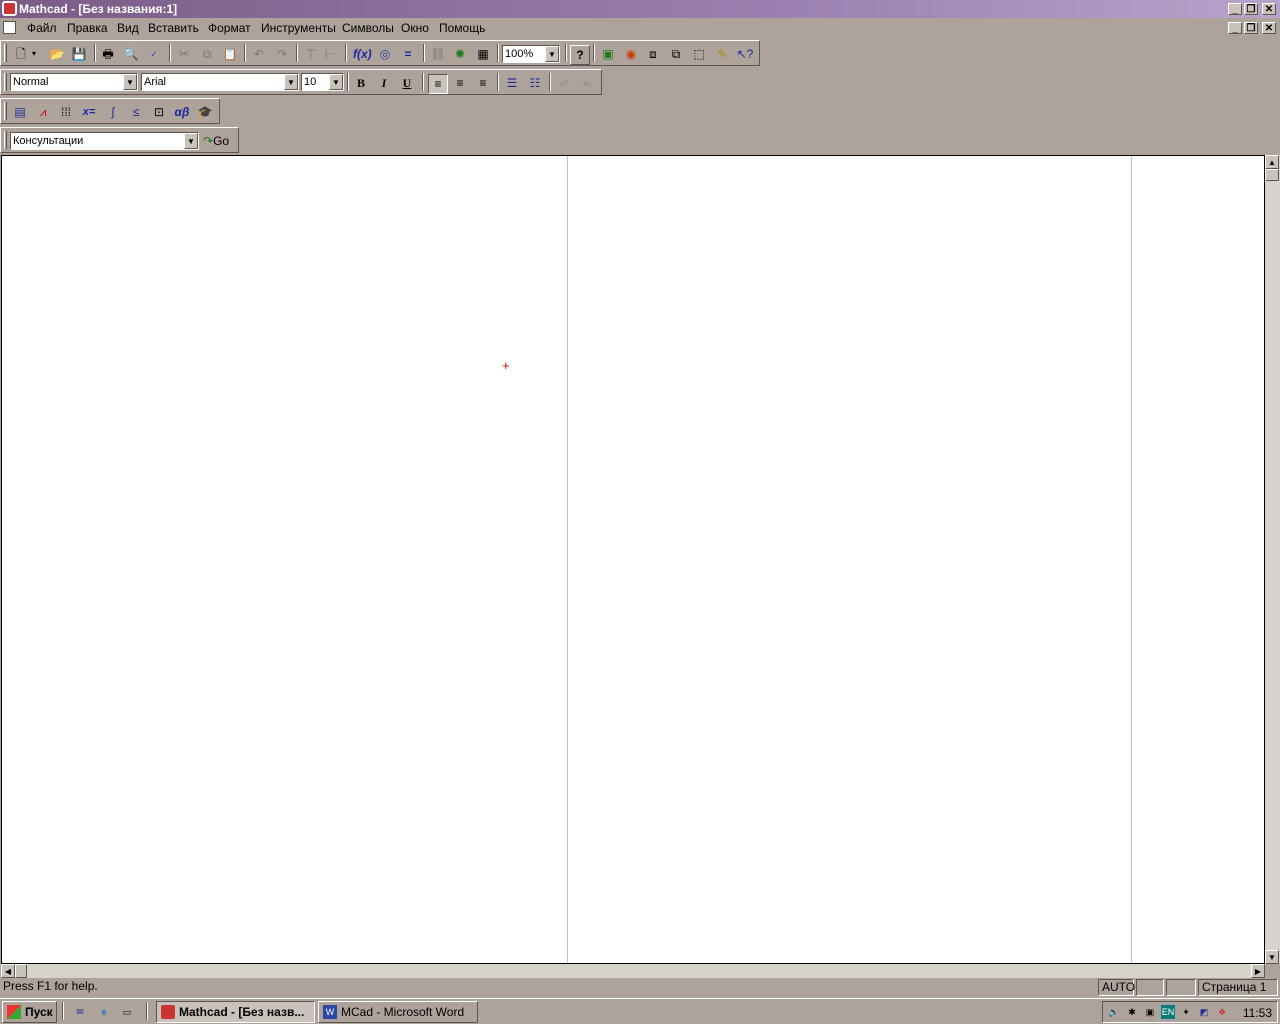 This screenshot has width=1280, height=1024. What do you see at coordinates (80, 1012) in the screenshot?
I see `quick-launch-outlook-icon: ✉` at bounding box center [80, 1012].